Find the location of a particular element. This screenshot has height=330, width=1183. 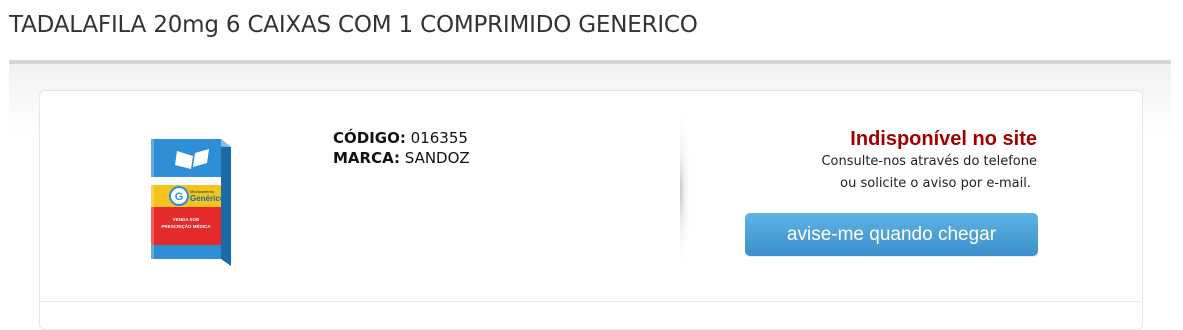

product-brand-label: MARCA: is located at coordinates (366, 158).